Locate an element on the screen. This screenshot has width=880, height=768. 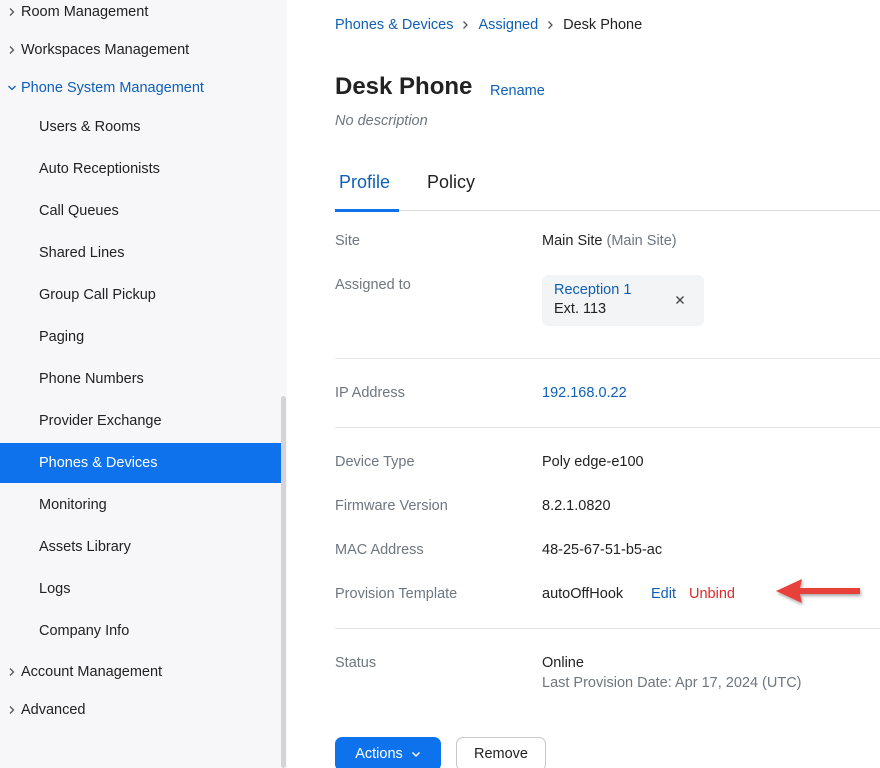
edit-template-link: Edit is located at coordinates (663, 594).